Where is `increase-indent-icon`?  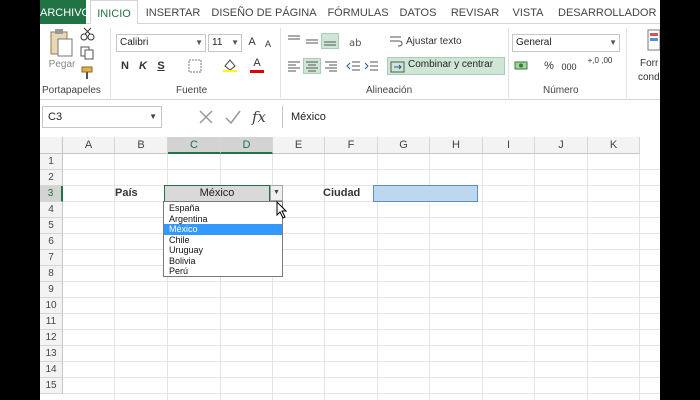
increase-indent-icon is located at coordinates (372, 66).